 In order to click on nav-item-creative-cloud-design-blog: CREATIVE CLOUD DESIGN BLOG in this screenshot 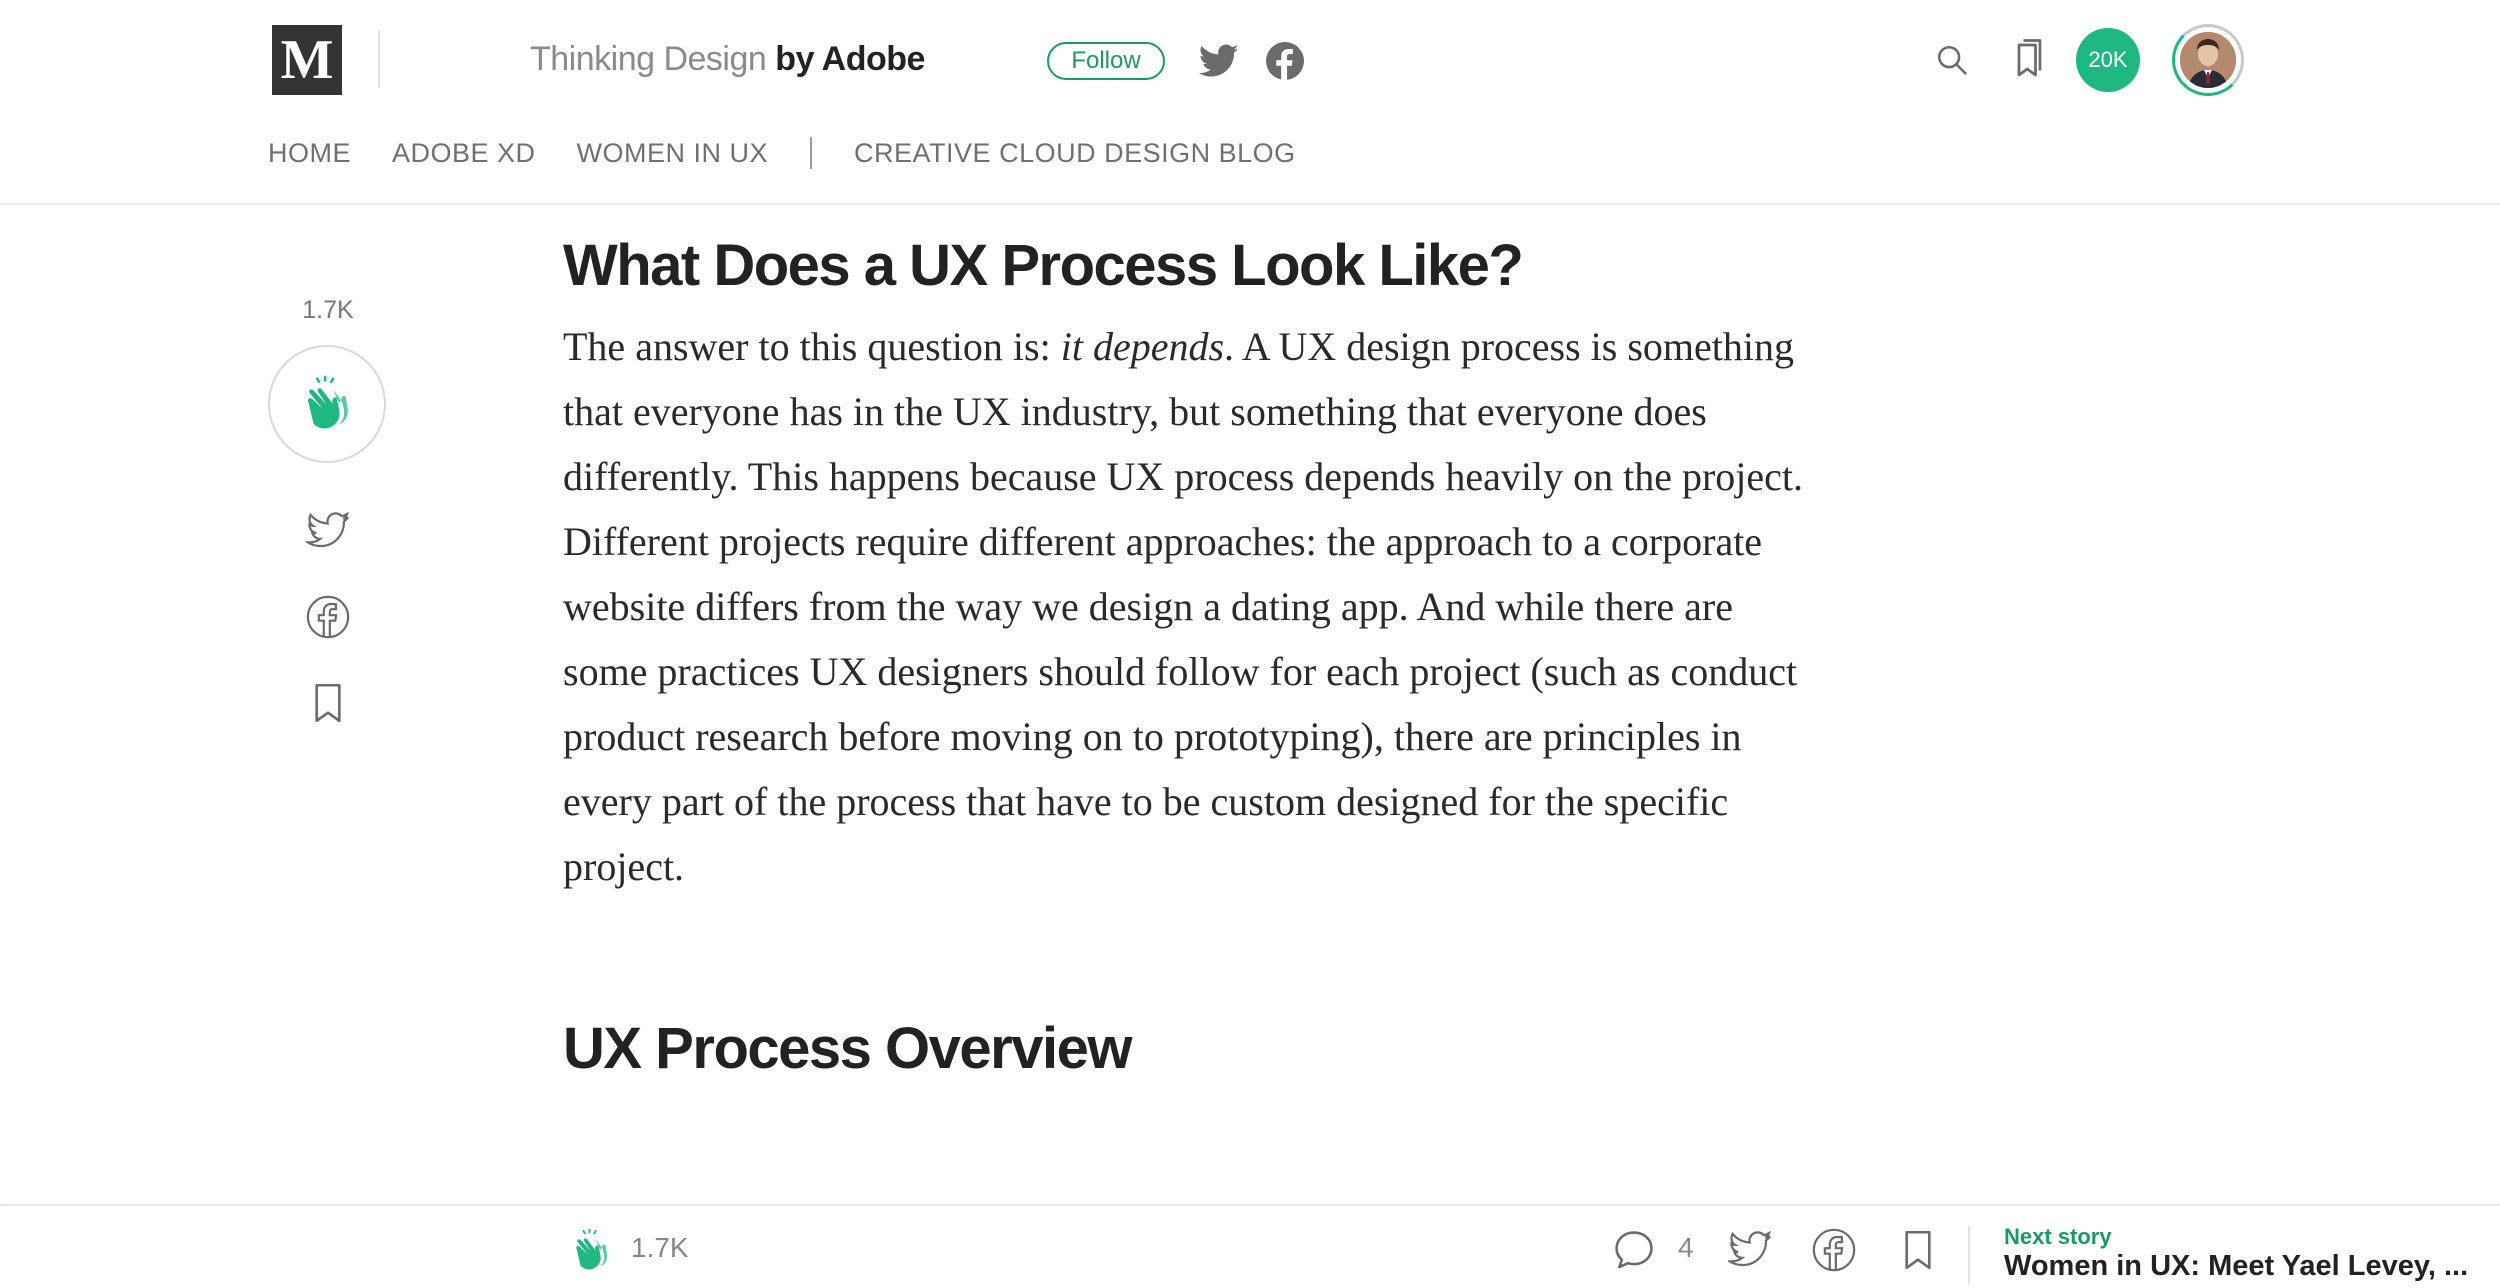, I will do `click(1075, 153)`.